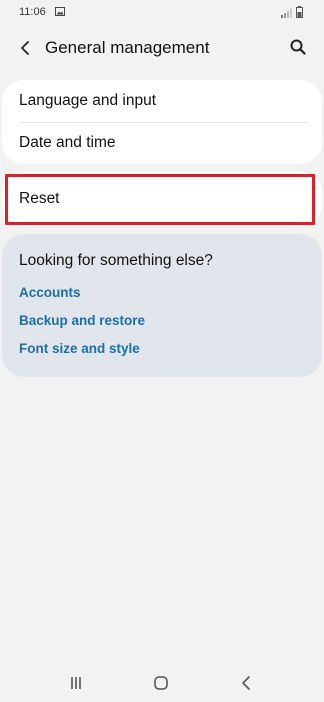  I want to click on navigation-bar, so click(162, 683).